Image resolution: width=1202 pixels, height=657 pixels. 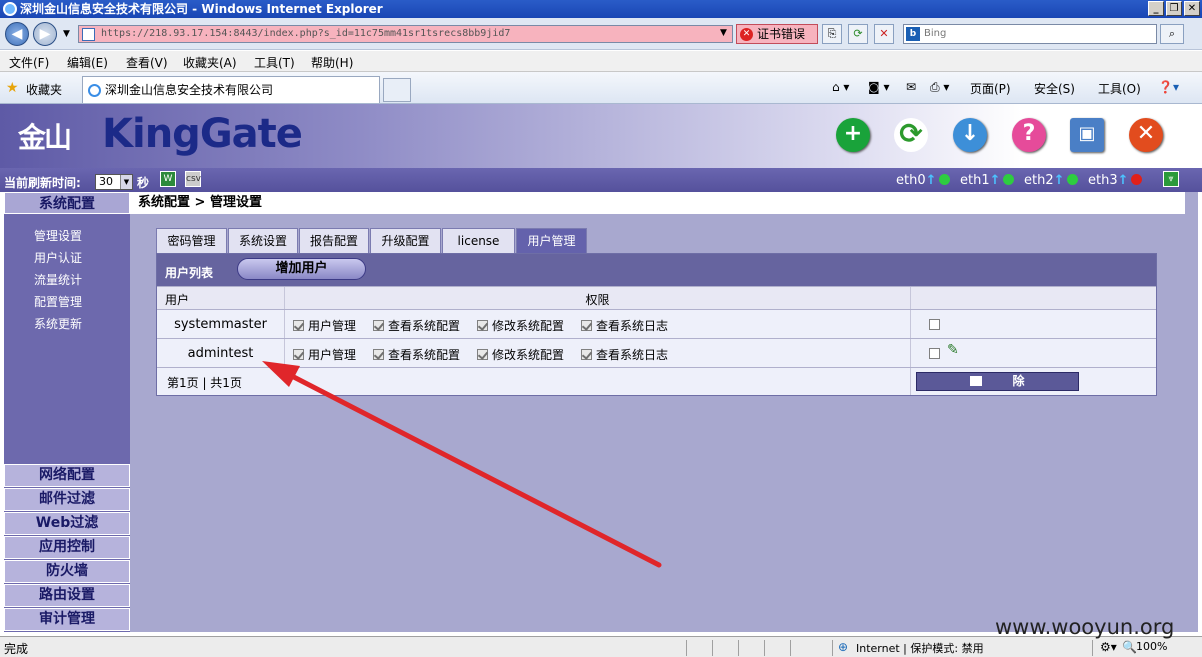 I want to click on help-menu-icon: ❓▾, so click(x=1168, y=87).